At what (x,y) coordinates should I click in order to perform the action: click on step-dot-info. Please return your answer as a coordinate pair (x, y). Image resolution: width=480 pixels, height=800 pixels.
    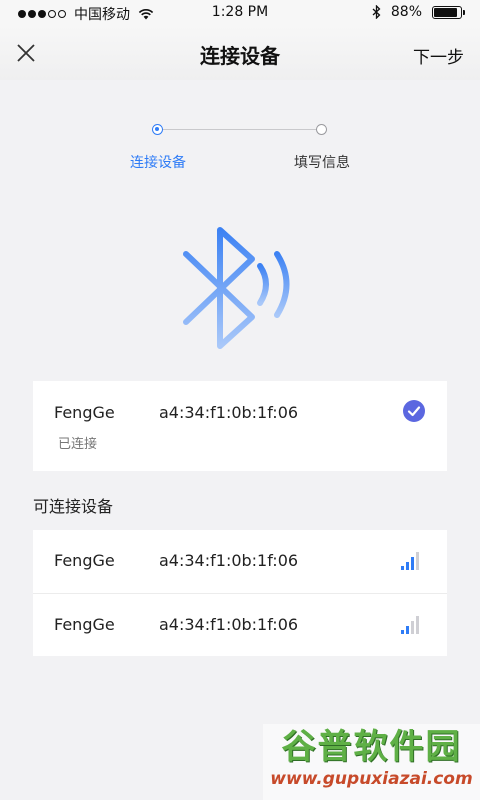
    Looking at the image, I should click on (321, 129).